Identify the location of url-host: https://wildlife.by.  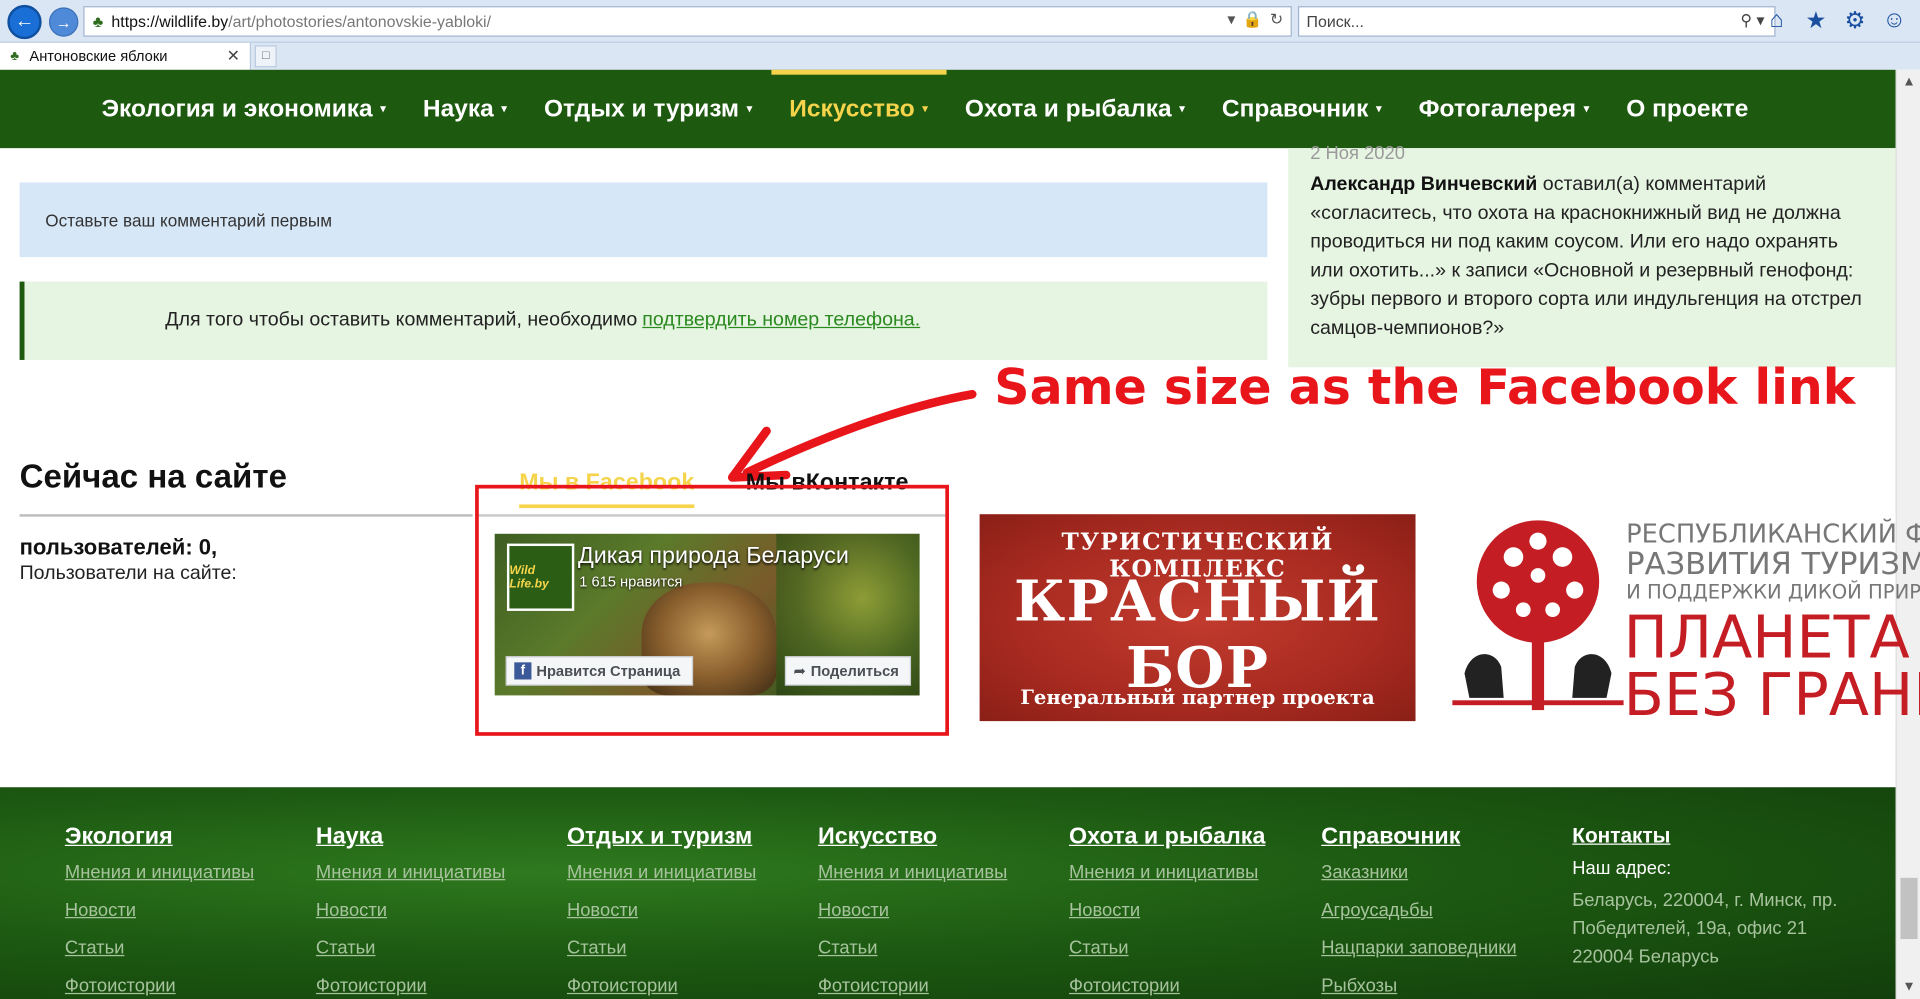
(170, 21).